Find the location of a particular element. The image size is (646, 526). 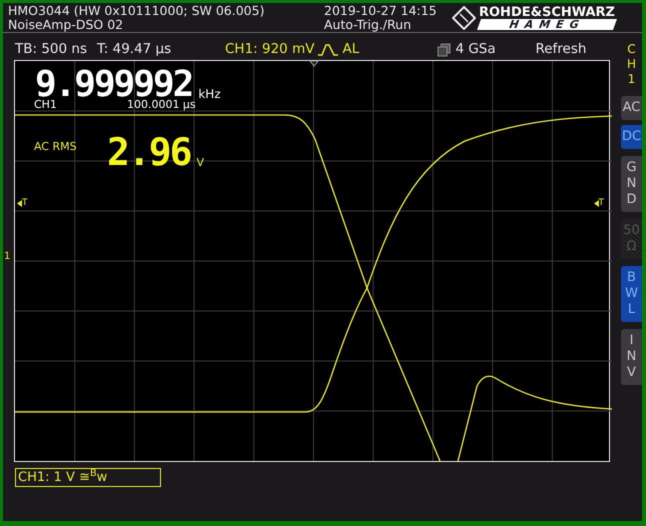

acquire-mode: Refresh is located at coordinates (560, 50).